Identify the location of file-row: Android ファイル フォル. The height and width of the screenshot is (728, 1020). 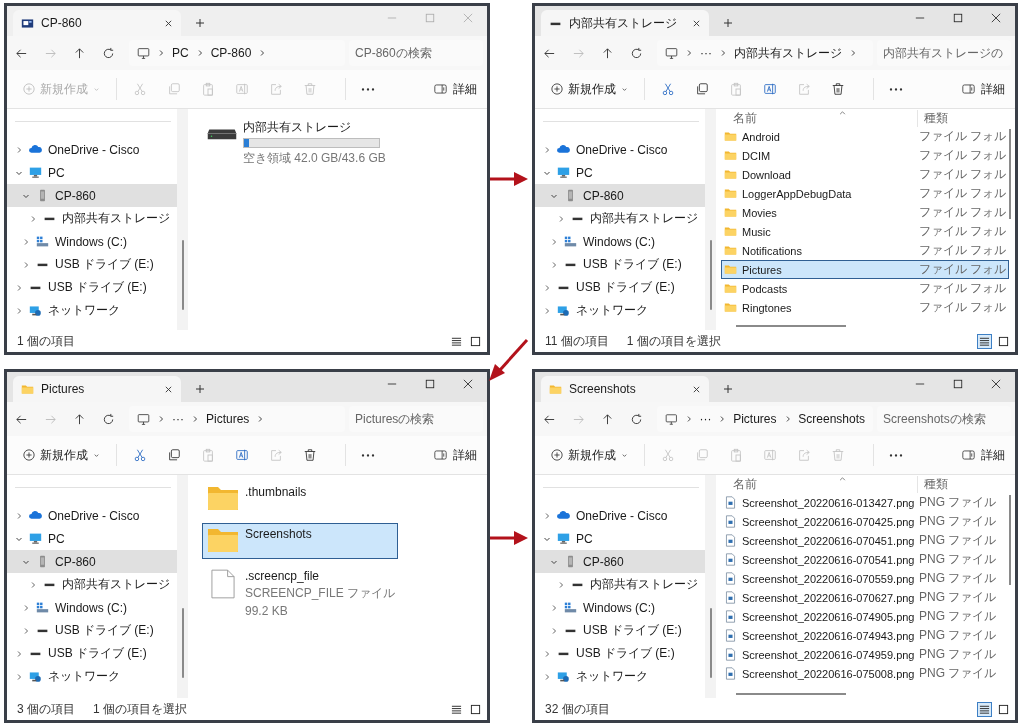
(865, 136).